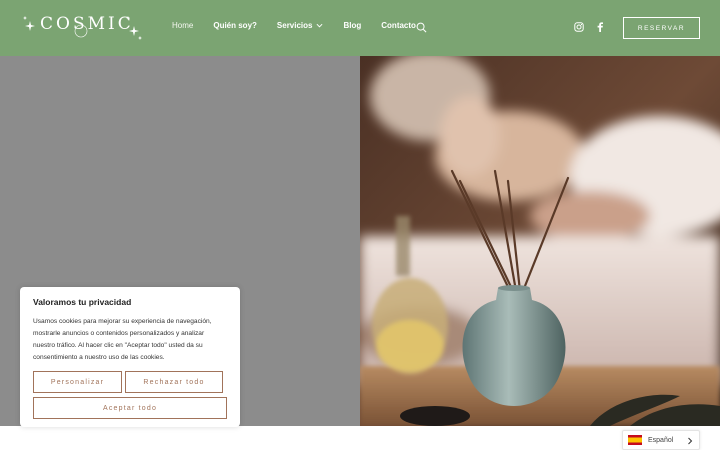  I want to click on site-logo: COSMIC, so click(83, 28).